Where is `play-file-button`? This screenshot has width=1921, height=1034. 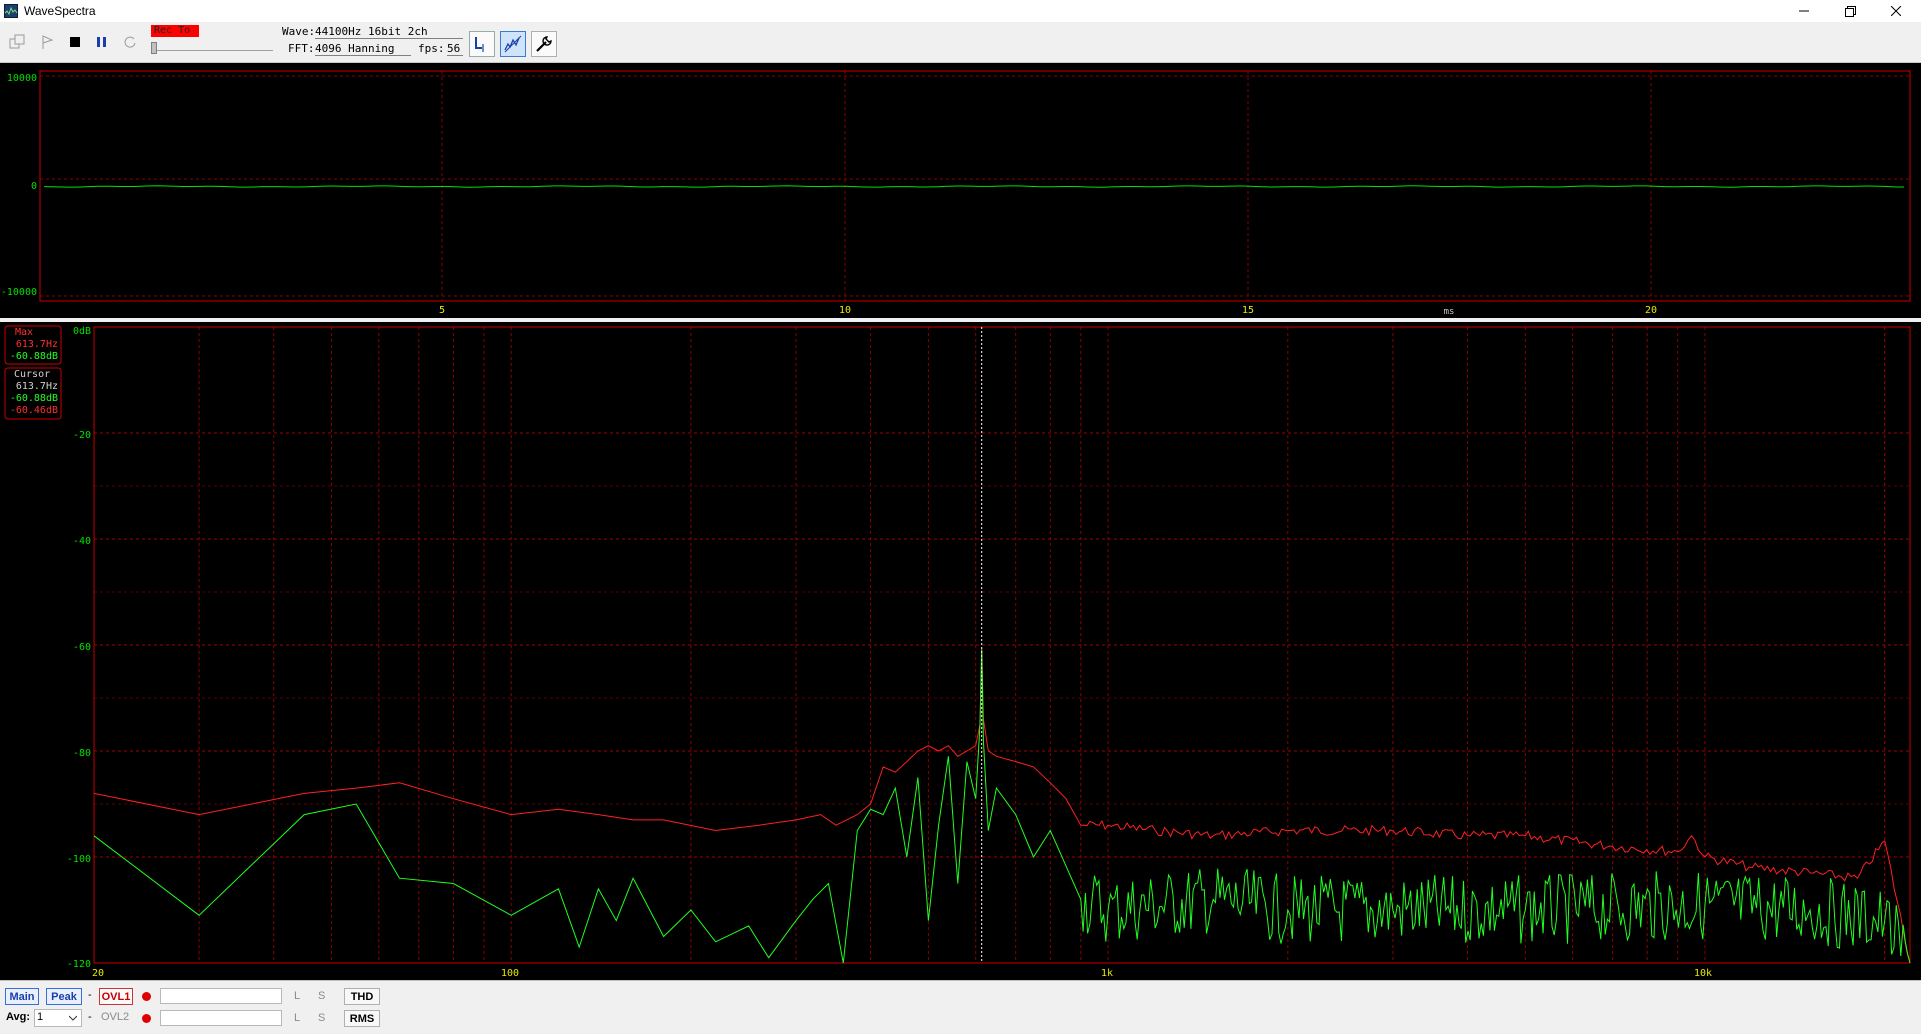
play-file-button is located at coordinates (48, 42).